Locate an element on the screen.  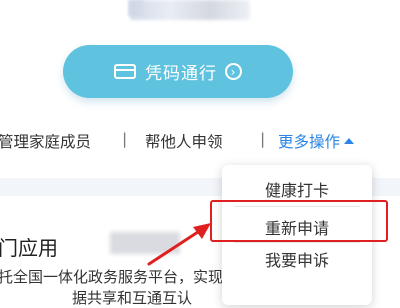
red-arrow-icon is located at coordinates (179, 244).